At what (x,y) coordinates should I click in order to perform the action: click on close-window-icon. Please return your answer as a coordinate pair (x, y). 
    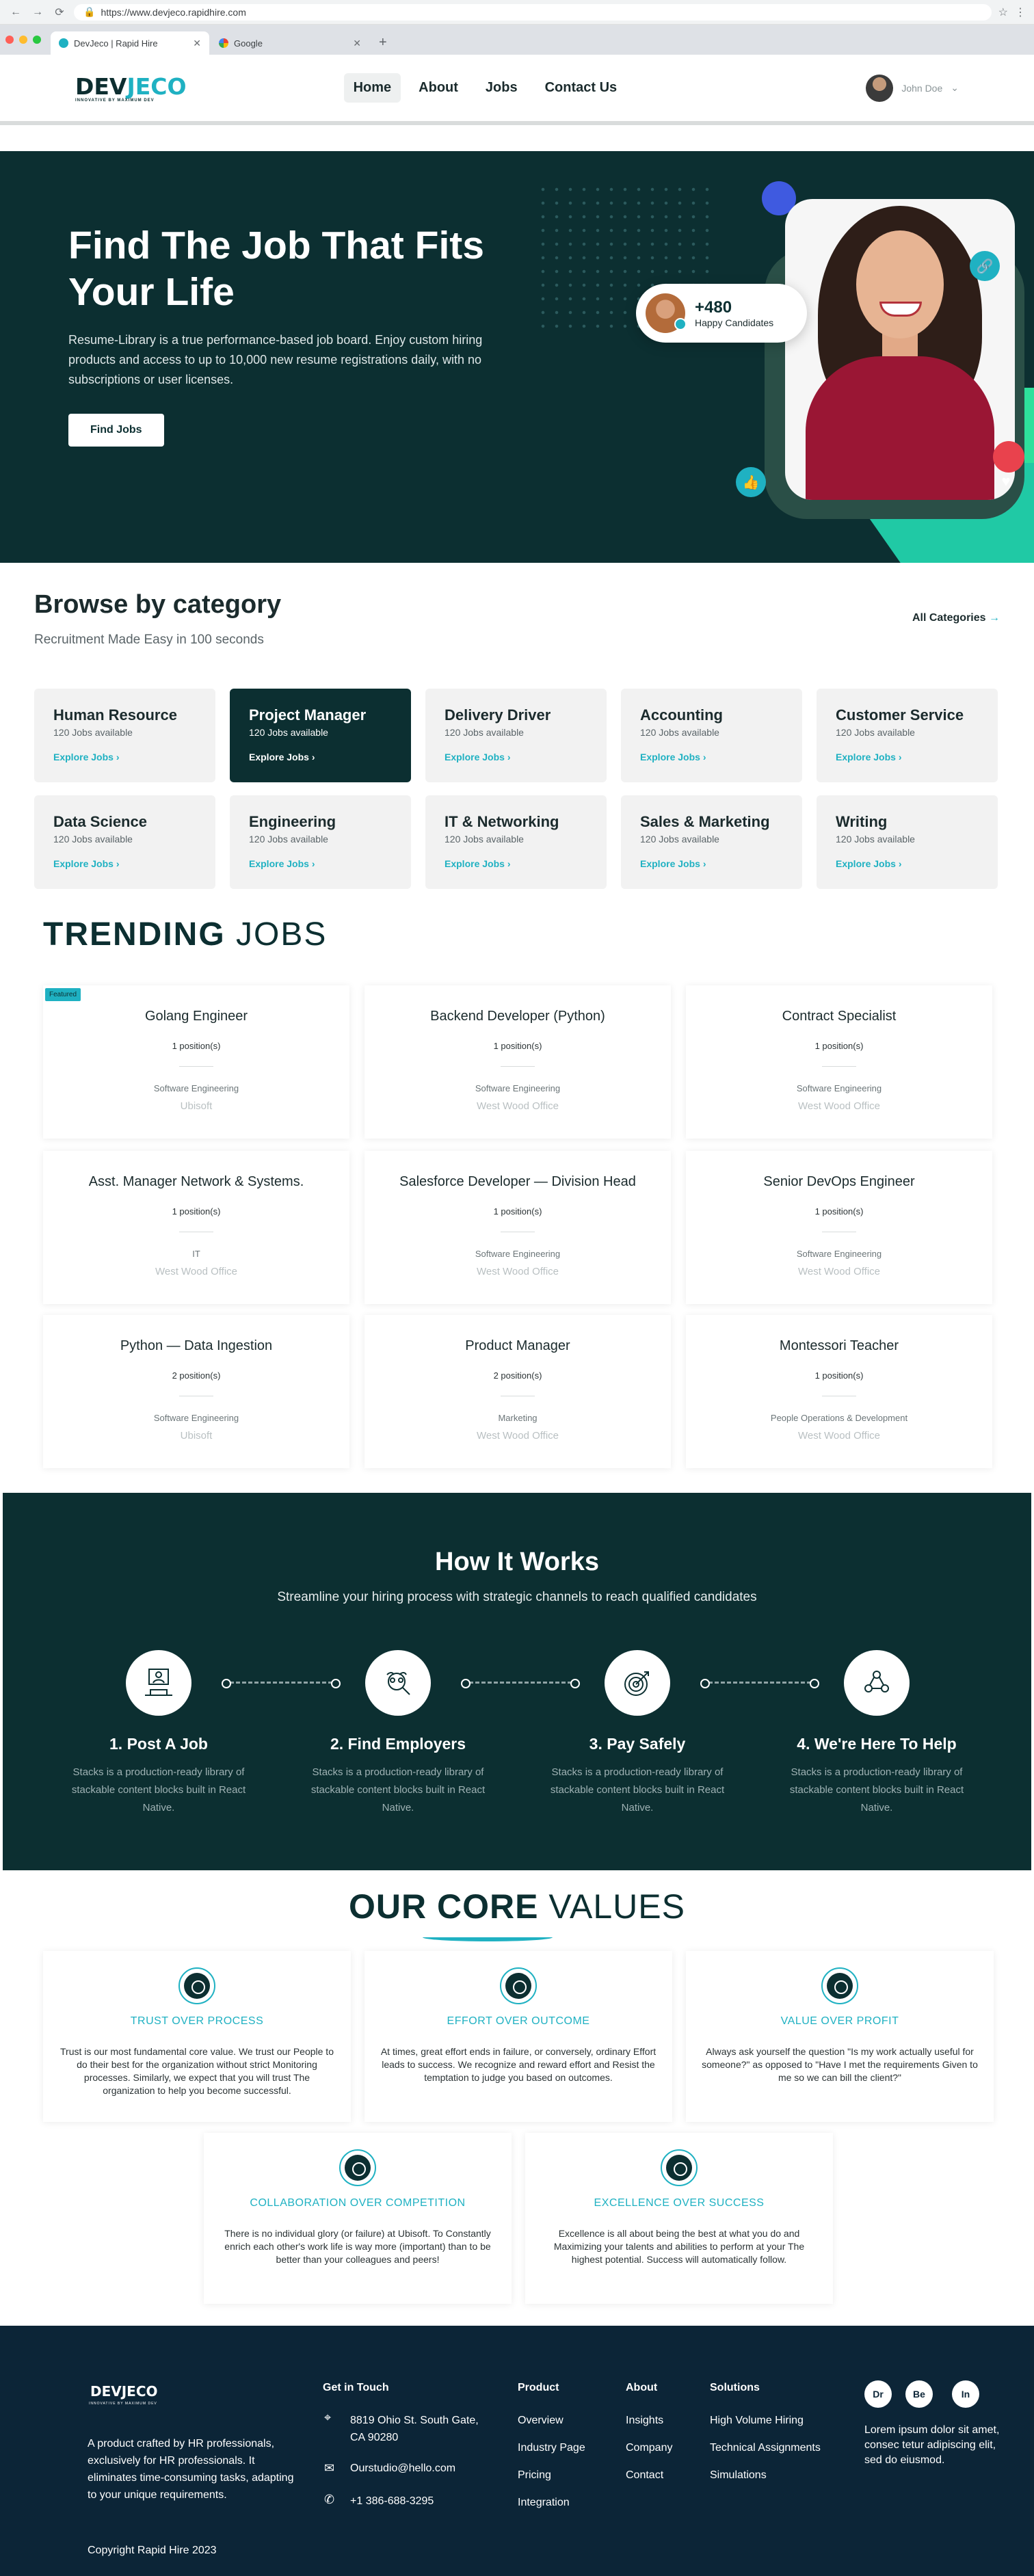
    Looking at the image, I should click on (9, 40).